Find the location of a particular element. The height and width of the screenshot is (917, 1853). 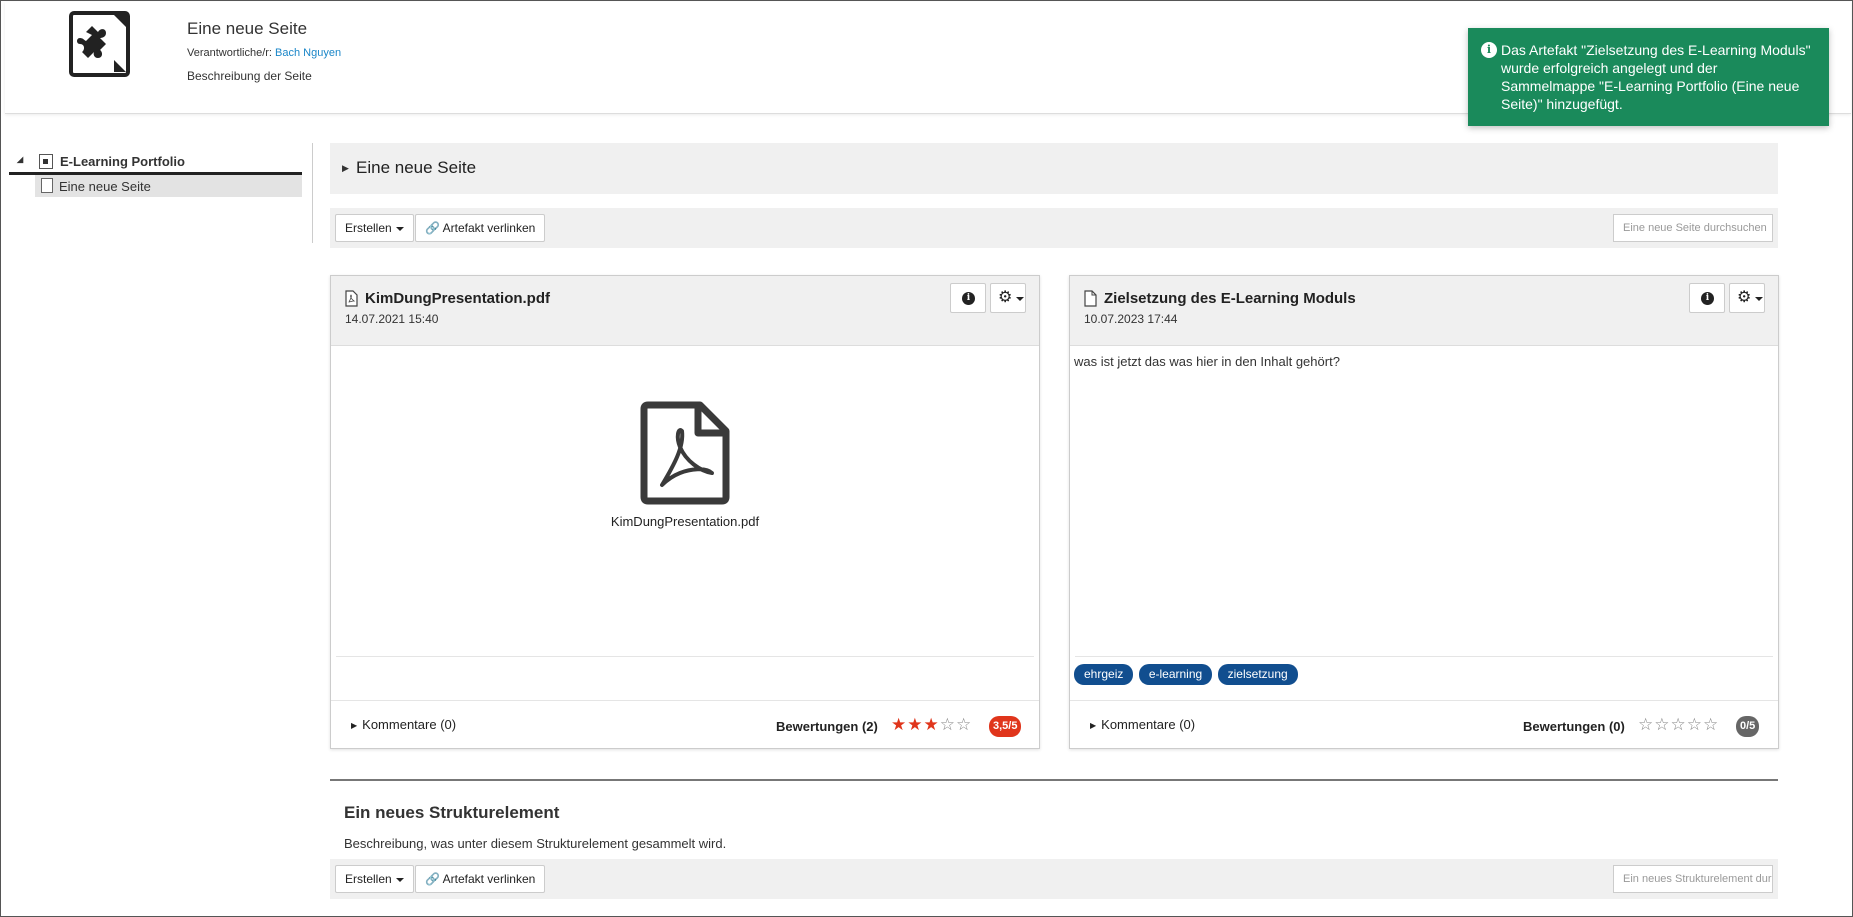

file-icon is located at coordinates (1090, 298).